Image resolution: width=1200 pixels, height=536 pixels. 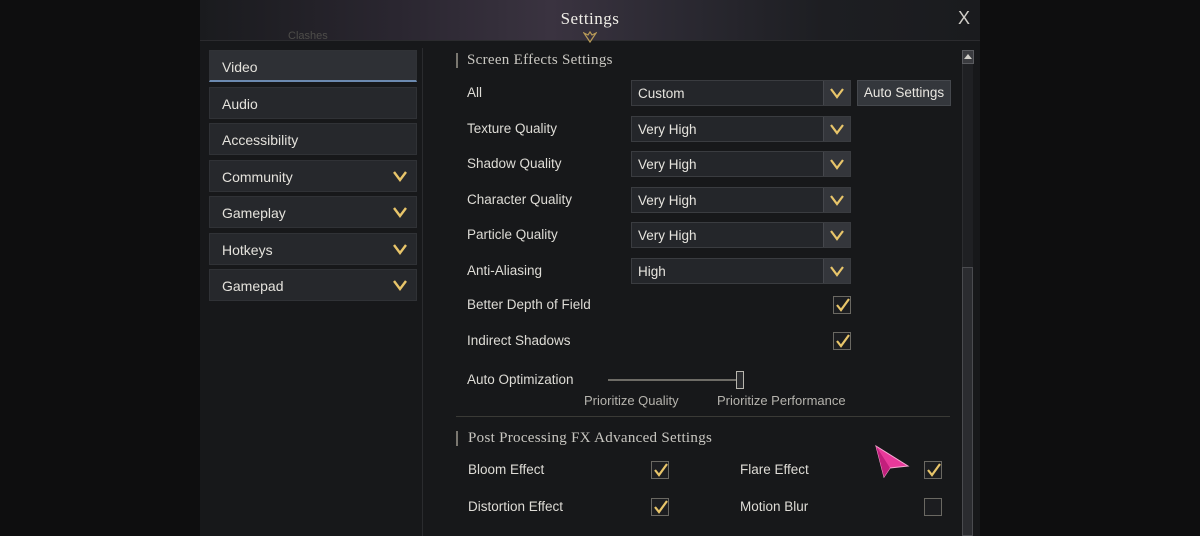 I want to click on auto-optimization-label: Auto Optimization, so click(x=520, y=379).